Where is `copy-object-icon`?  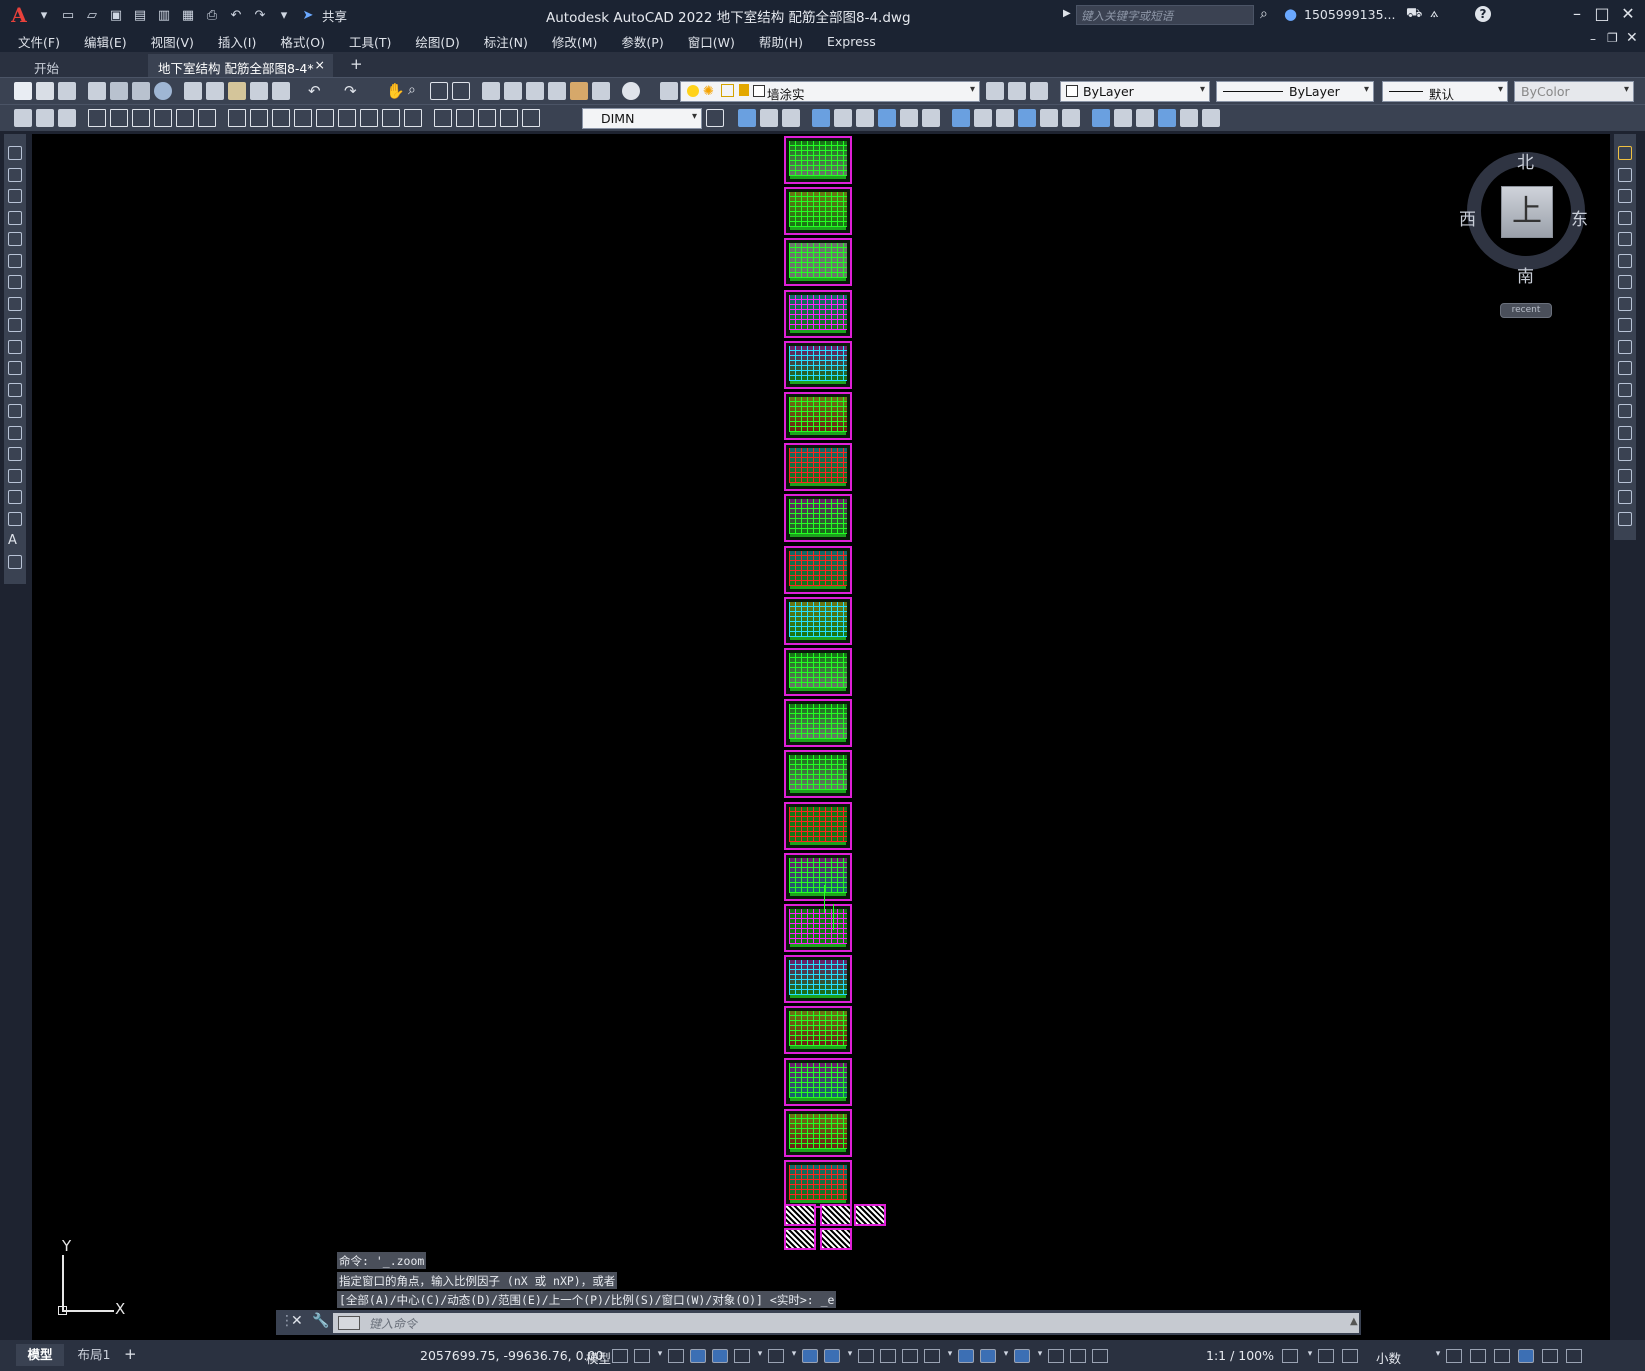 copy-object-icon is located at coordinates (769, 118).